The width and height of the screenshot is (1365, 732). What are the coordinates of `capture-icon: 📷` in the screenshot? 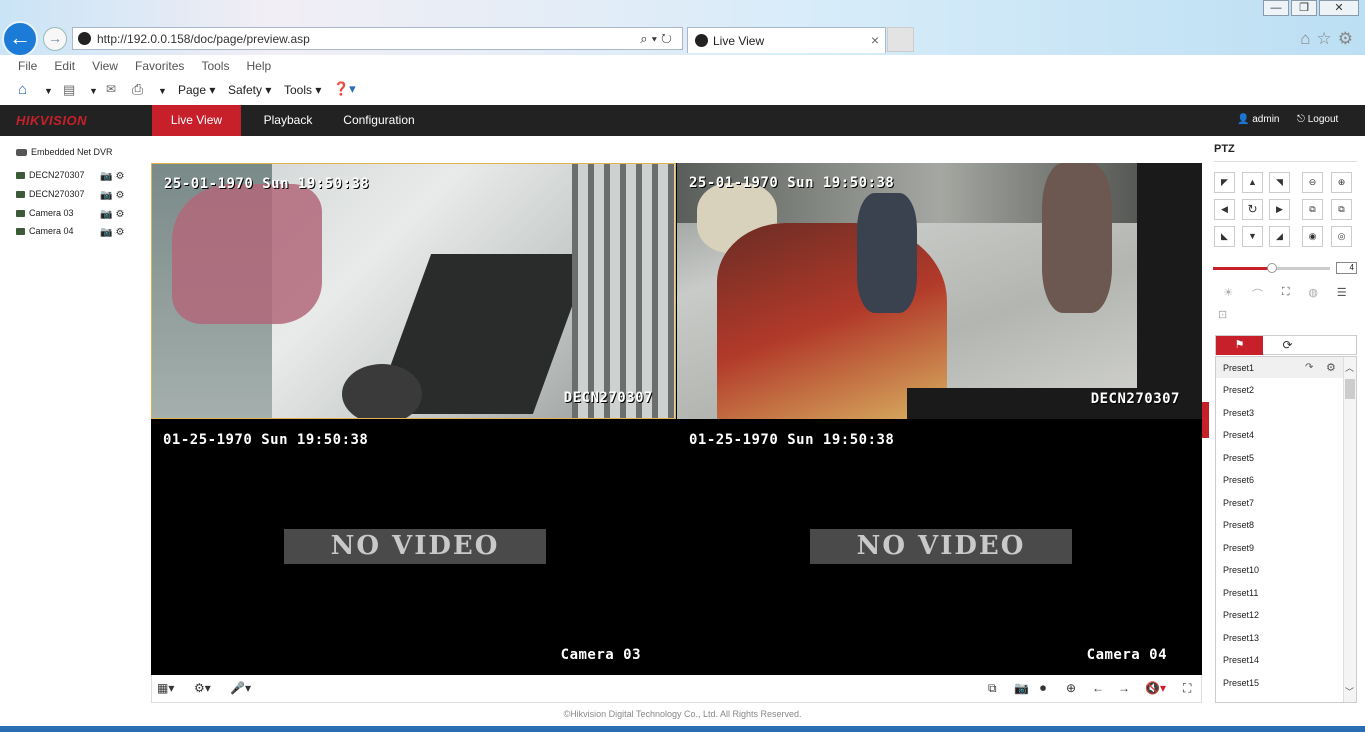 It's located at (1021, 688).